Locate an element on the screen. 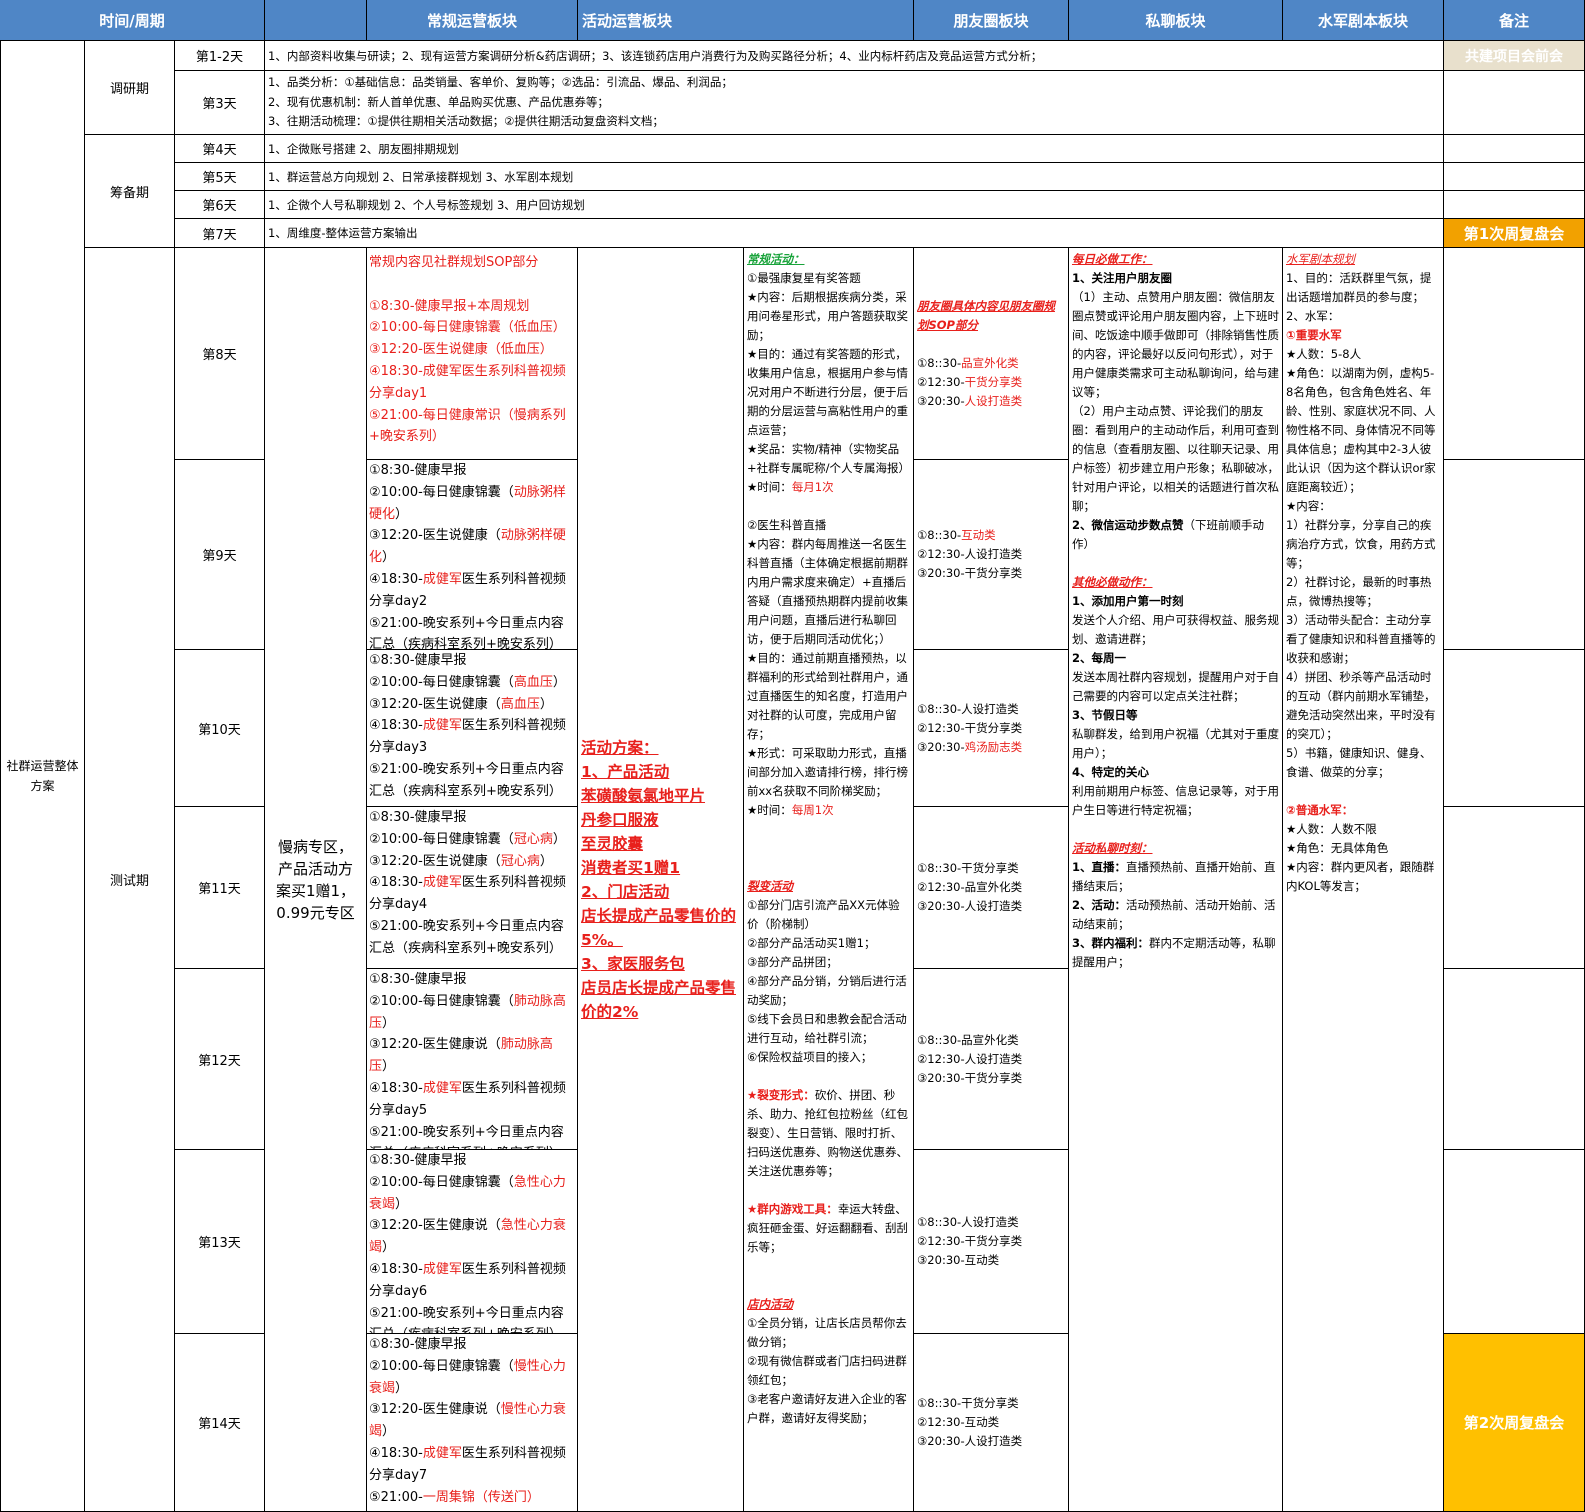  regular-item: ②10:00-每日健康锦囊（急性心力衰竭） is located at coordinates (472, 1194).